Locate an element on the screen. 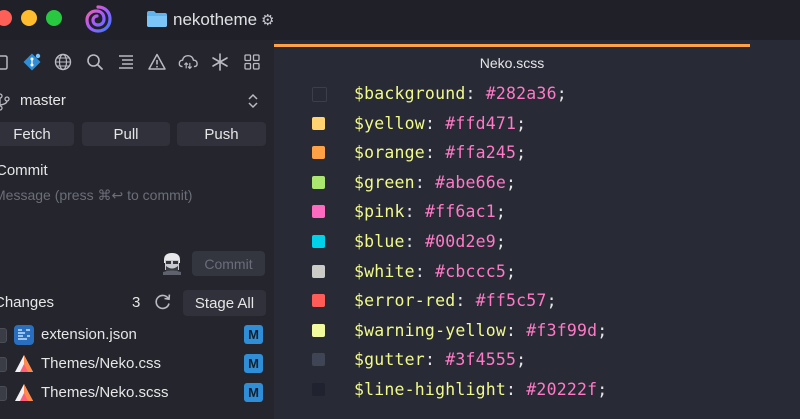 The width and height of the screenshot is (800, 419). color-value: #20222f is located at coordinates (562, 389).